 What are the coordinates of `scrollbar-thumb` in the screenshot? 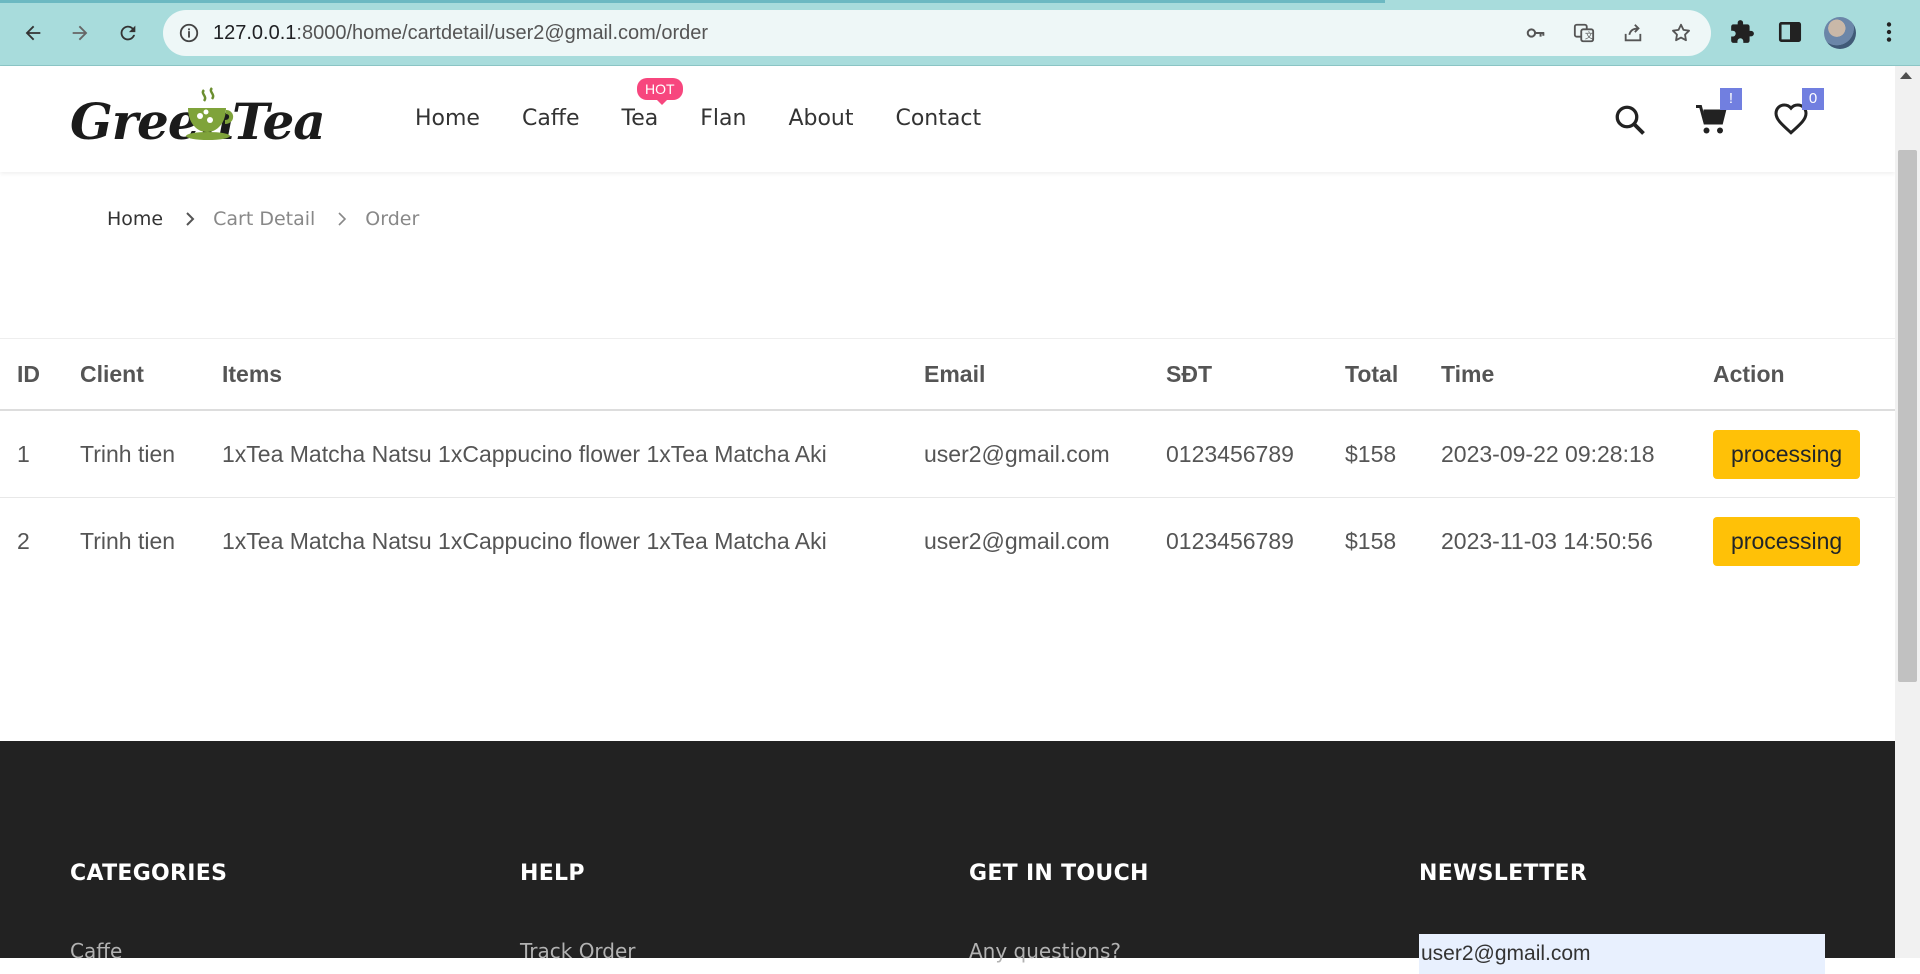 It's located at (1907, 416).